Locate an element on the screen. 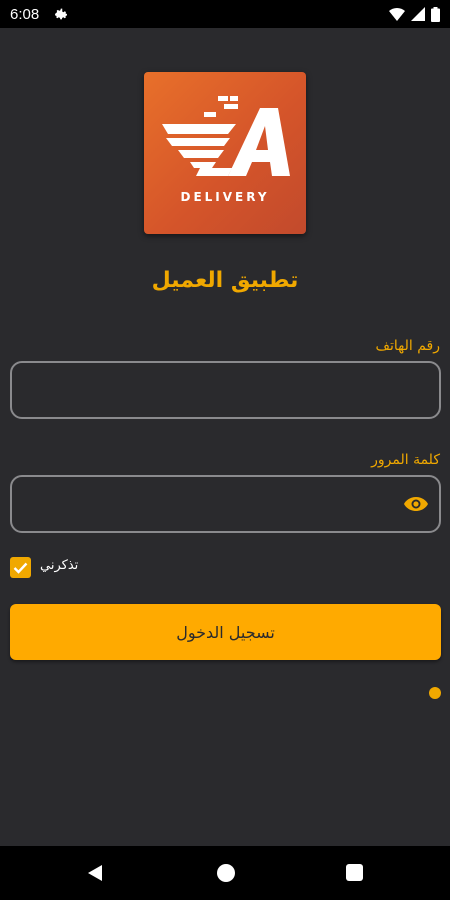 The height and width of the screenshot is (900, 450). remember-me-label: تذكرني is located at coordinates (59, 565).